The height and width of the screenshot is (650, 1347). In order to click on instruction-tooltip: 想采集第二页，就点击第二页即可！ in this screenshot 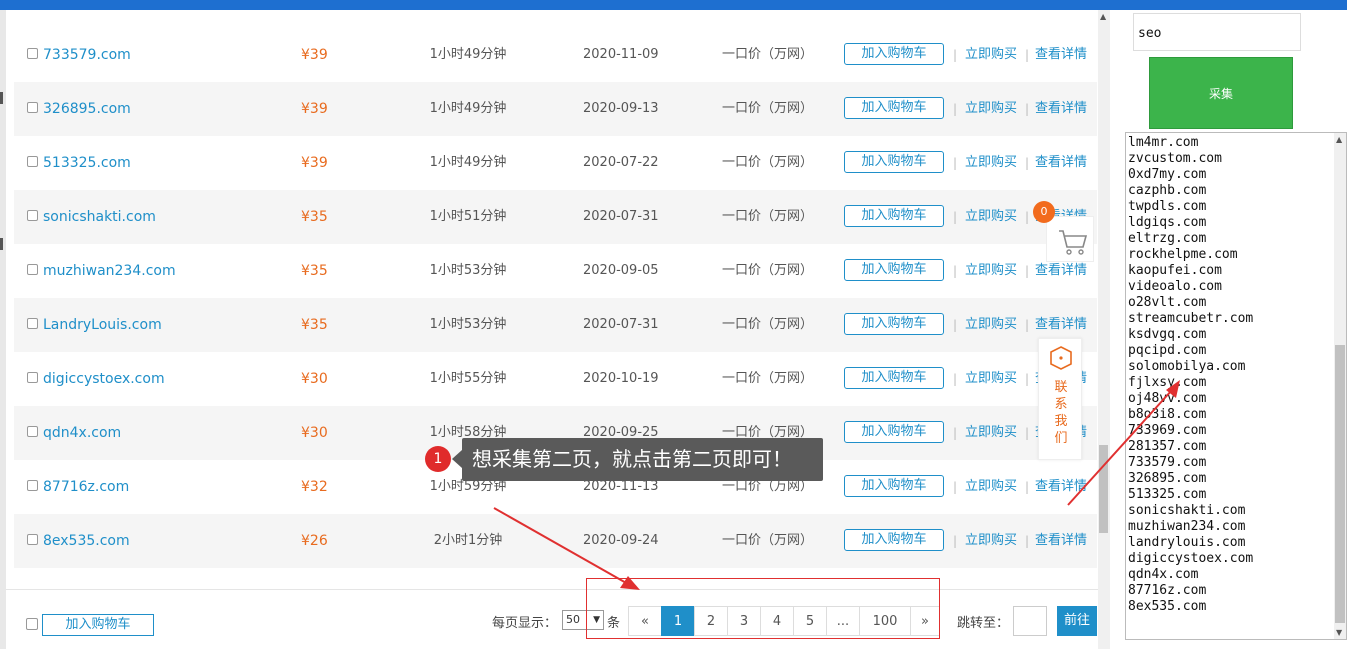, I will do `click(637, 459)`.